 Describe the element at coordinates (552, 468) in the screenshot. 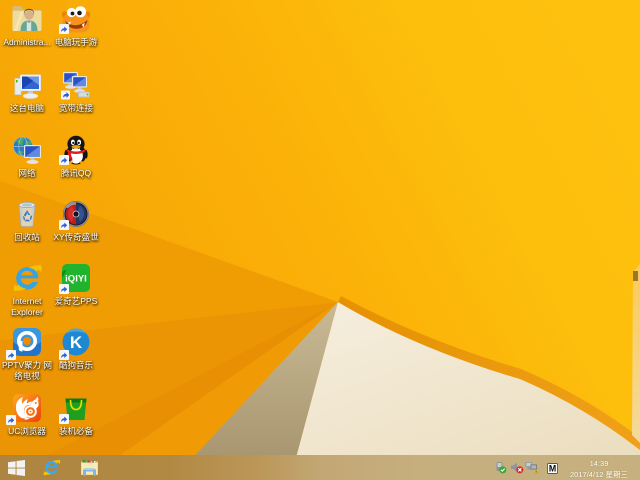

I see `svg-text: M` at that location.